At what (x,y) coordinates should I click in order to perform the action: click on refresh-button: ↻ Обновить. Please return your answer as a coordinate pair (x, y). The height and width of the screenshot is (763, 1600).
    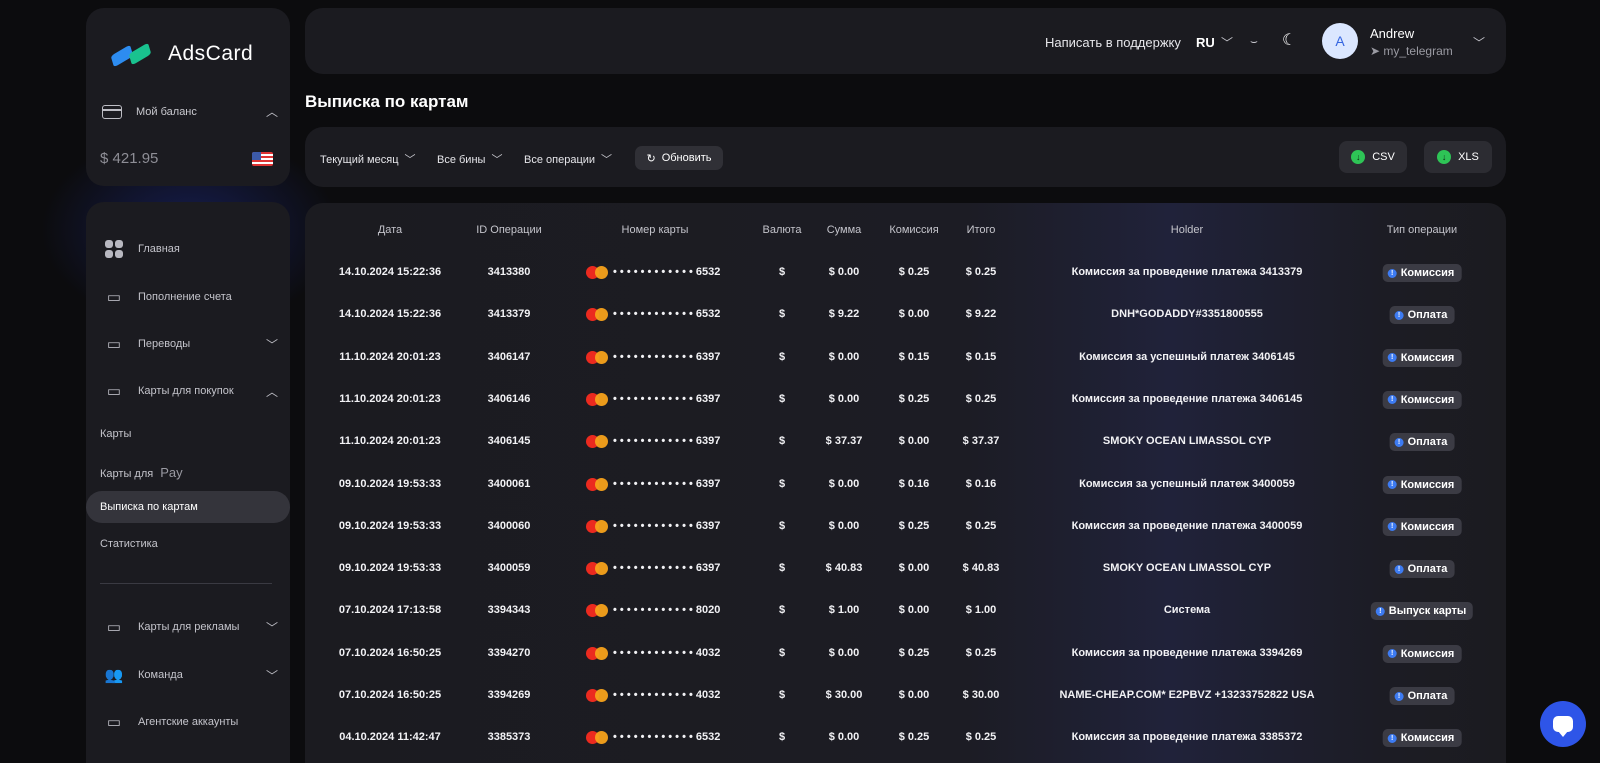
    Looking at the image, I should click on (679, 158).